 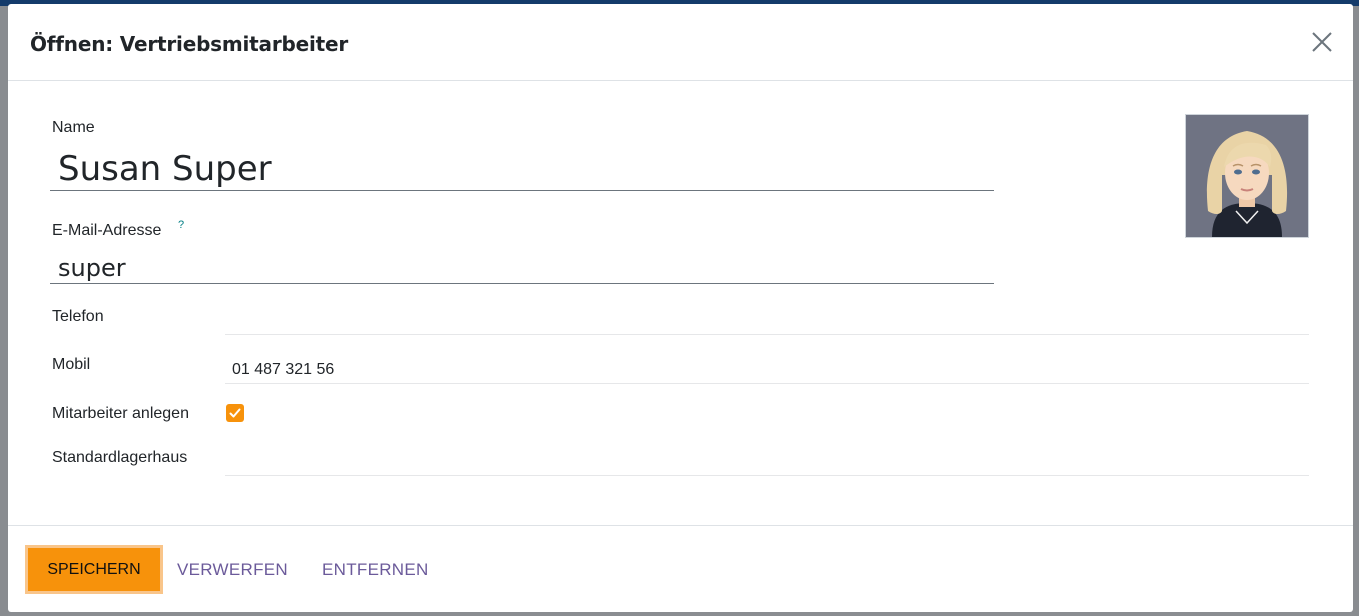 I want to click on email-help-icon: ?, so click(x=181, y=225).